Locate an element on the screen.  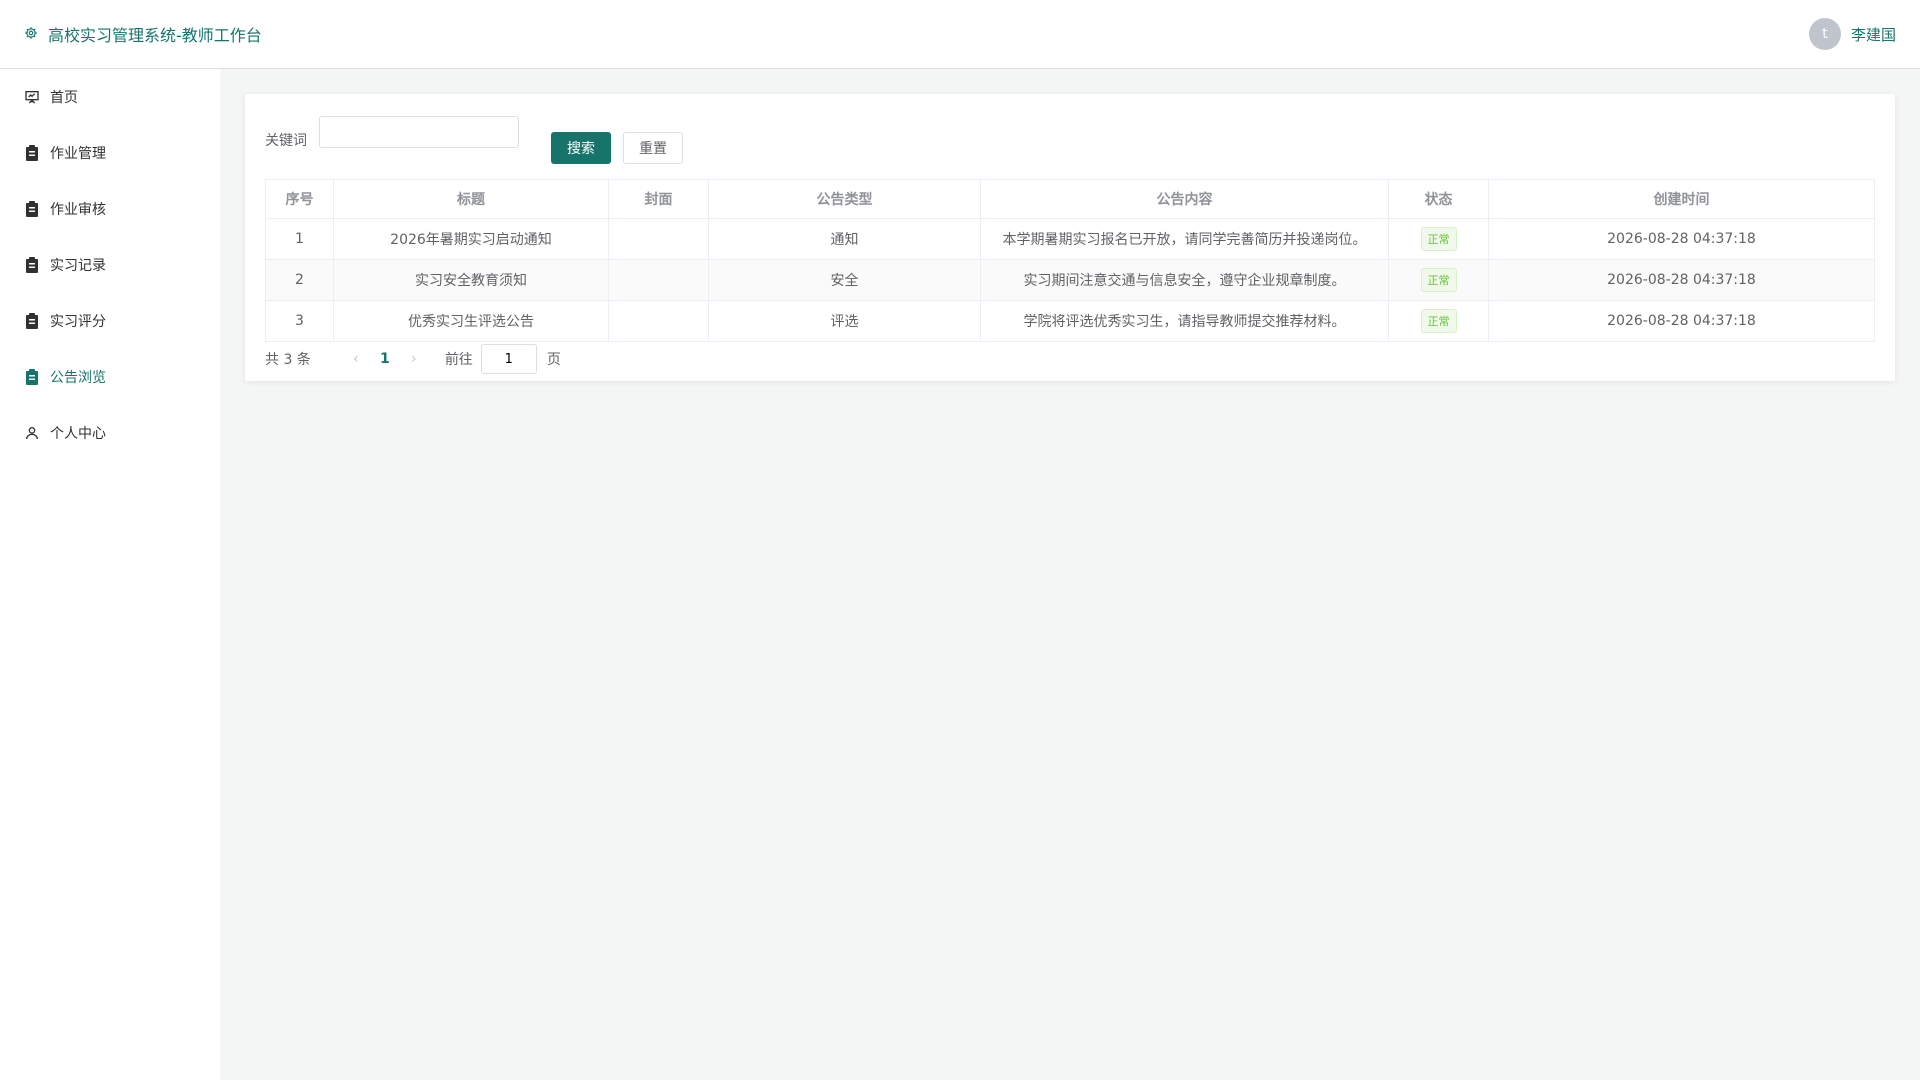
sidebar-item-label: 实习评分 is located at coordinates (78, 322).